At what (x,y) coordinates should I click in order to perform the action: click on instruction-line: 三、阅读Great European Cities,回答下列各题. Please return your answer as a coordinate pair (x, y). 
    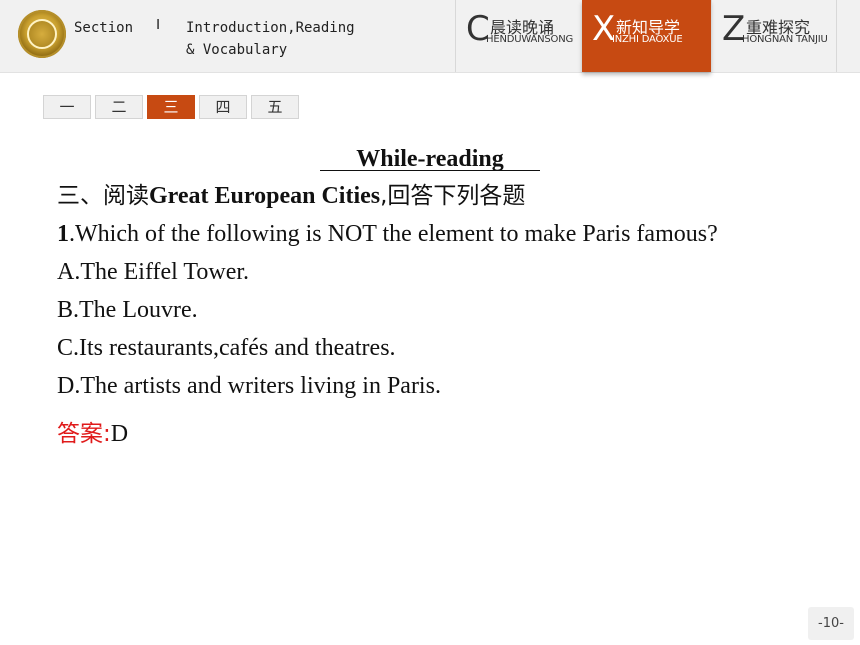
    Looking at the image, I should click on (291, 196).